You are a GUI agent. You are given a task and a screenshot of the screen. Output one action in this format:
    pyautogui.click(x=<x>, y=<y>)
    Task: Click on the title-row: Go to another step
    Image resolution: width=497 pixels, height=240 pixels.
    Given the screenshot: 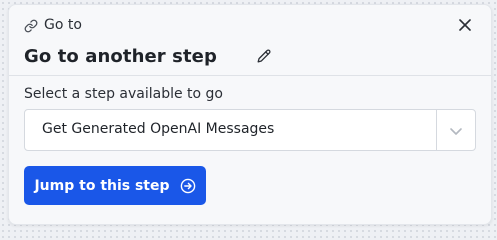 What is the action you would take?
    pyautogui.click(x=148, y=56)
    